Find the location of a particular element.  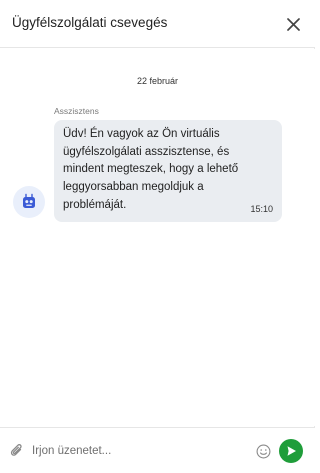

chat-header: Ügyfélszolgálati csevegés is located at coordinates (157, 24).